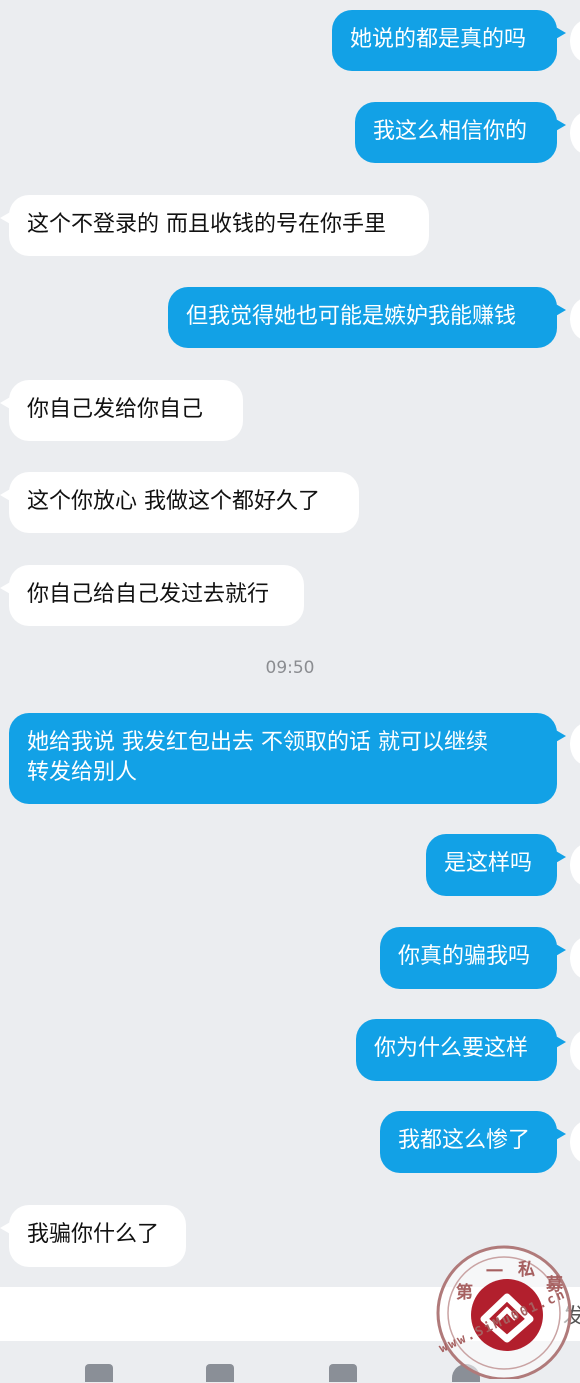 This screenshot has height=1383, width=580. I want to click on watermark-seal, so click(504, 1313).